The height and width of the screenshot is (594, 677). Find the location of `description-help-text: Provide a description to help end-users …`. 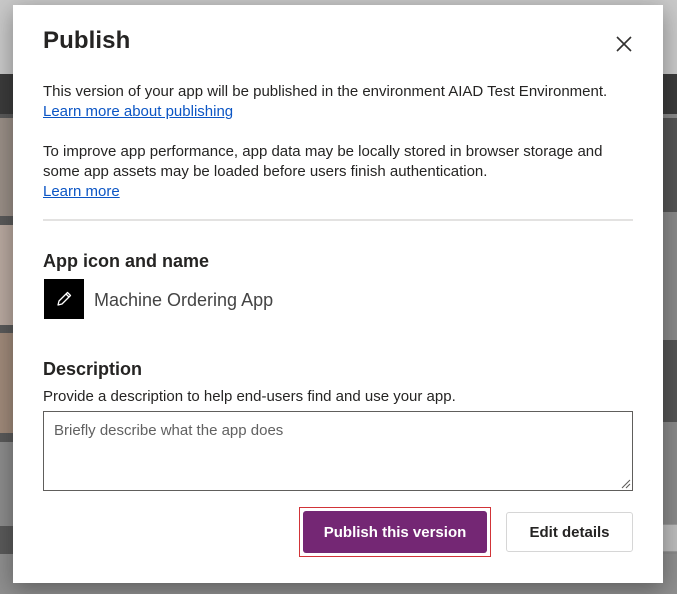

description-help-text: Provide a description to help end-users … is located at coordinates (249, 396).